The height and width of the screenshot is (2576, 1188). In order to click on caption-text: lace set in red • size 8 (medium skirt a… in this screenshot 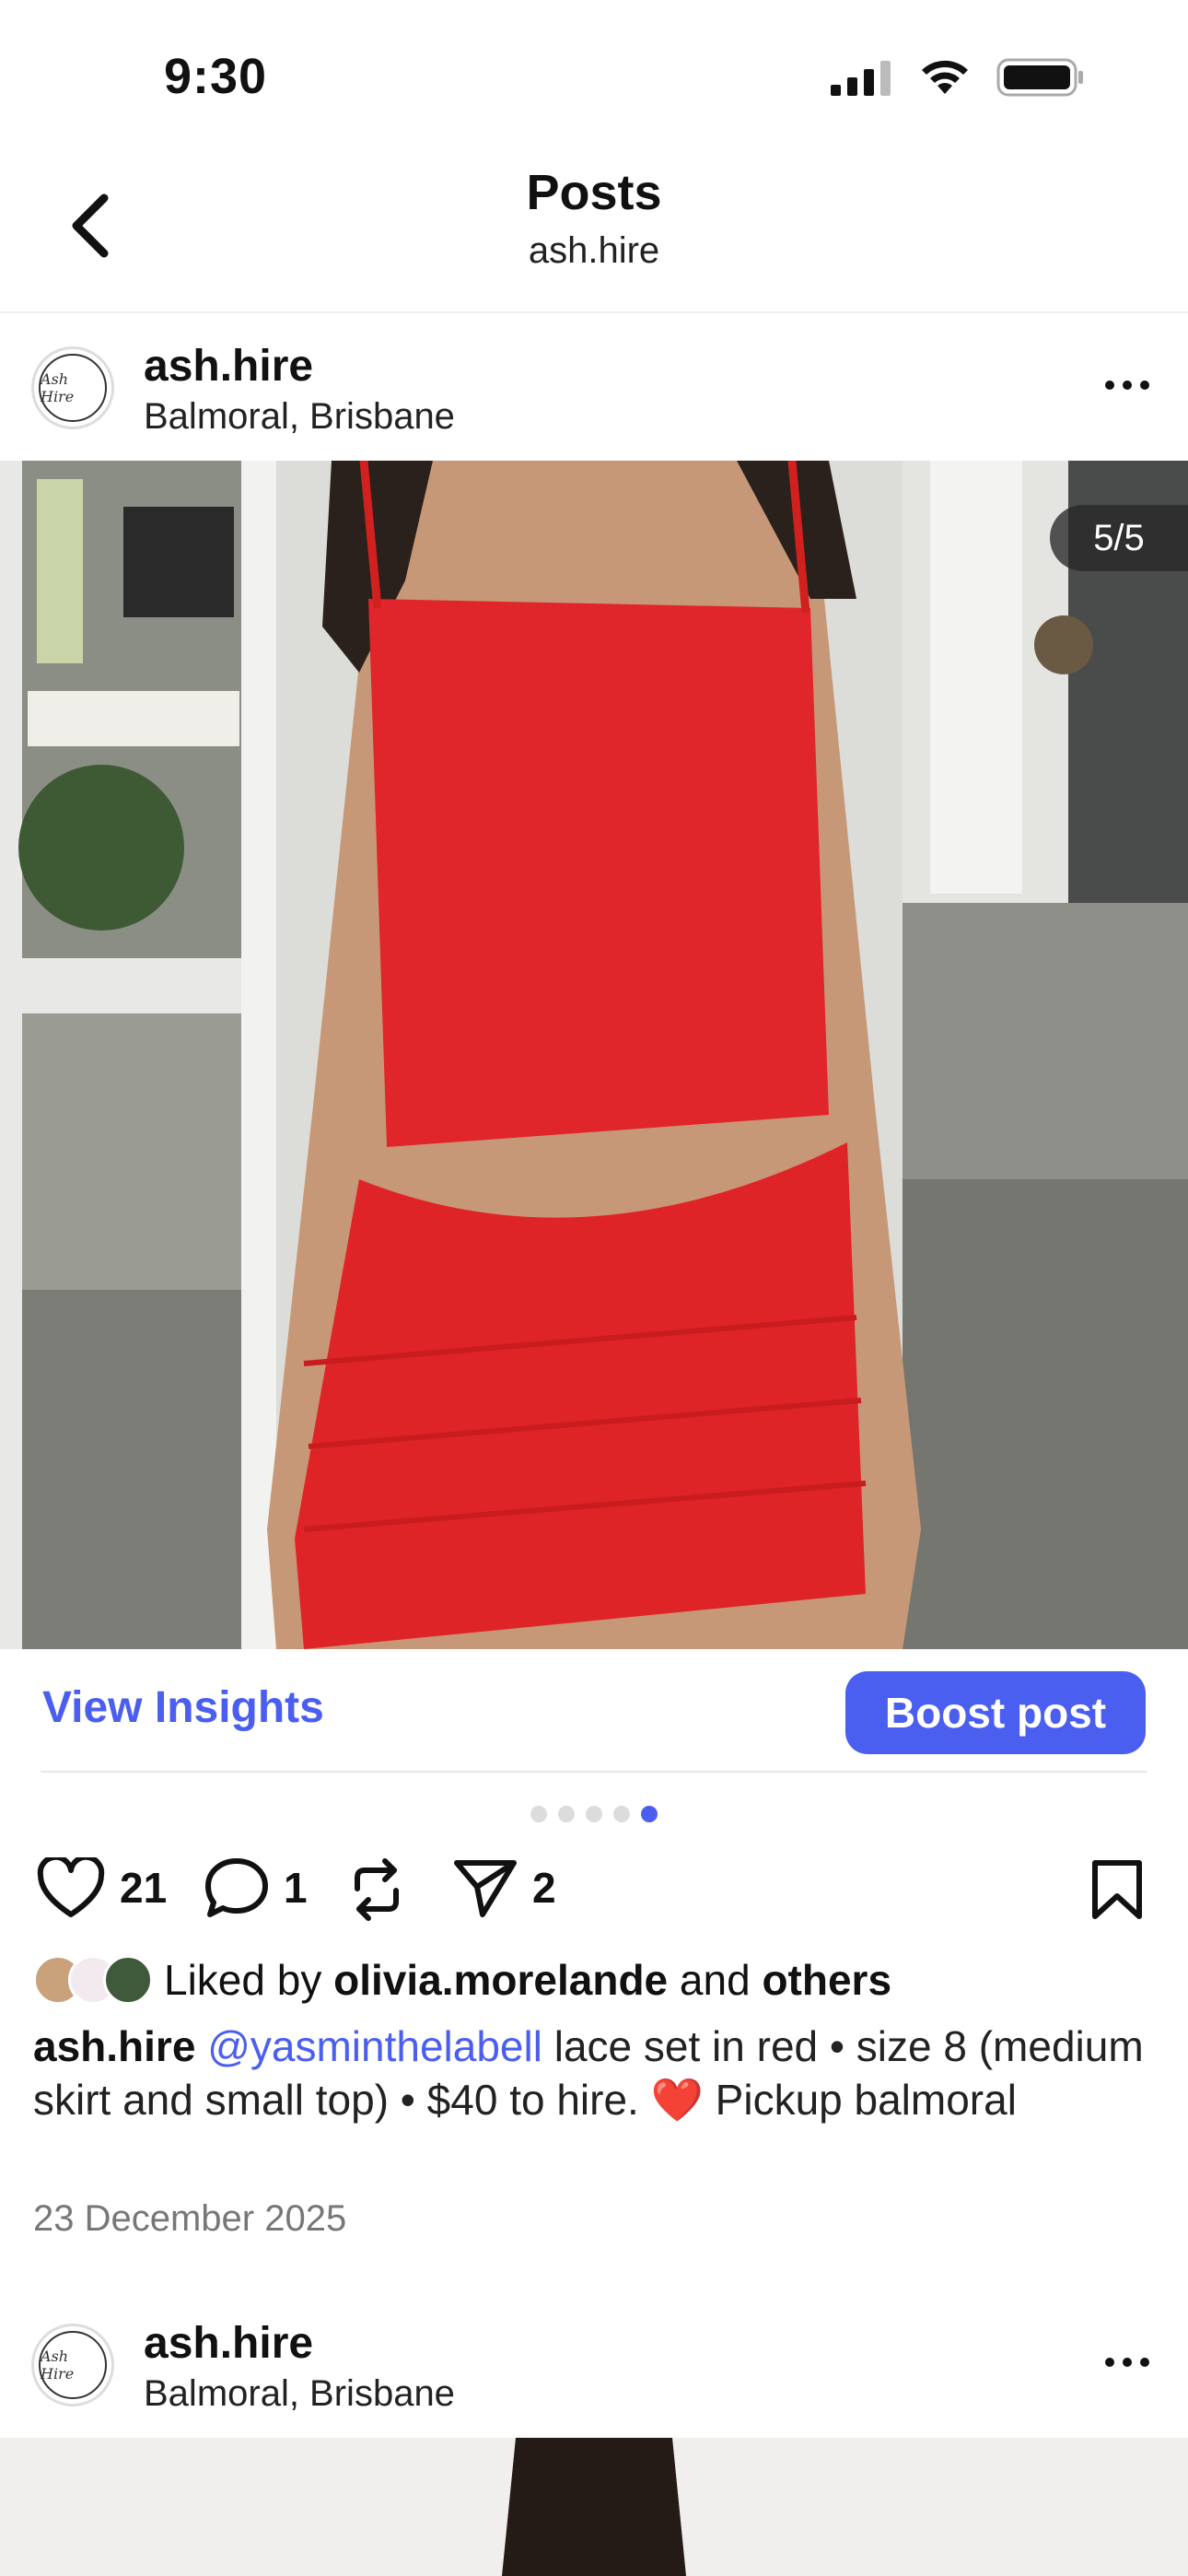, I will do `click(588, 2073)`.